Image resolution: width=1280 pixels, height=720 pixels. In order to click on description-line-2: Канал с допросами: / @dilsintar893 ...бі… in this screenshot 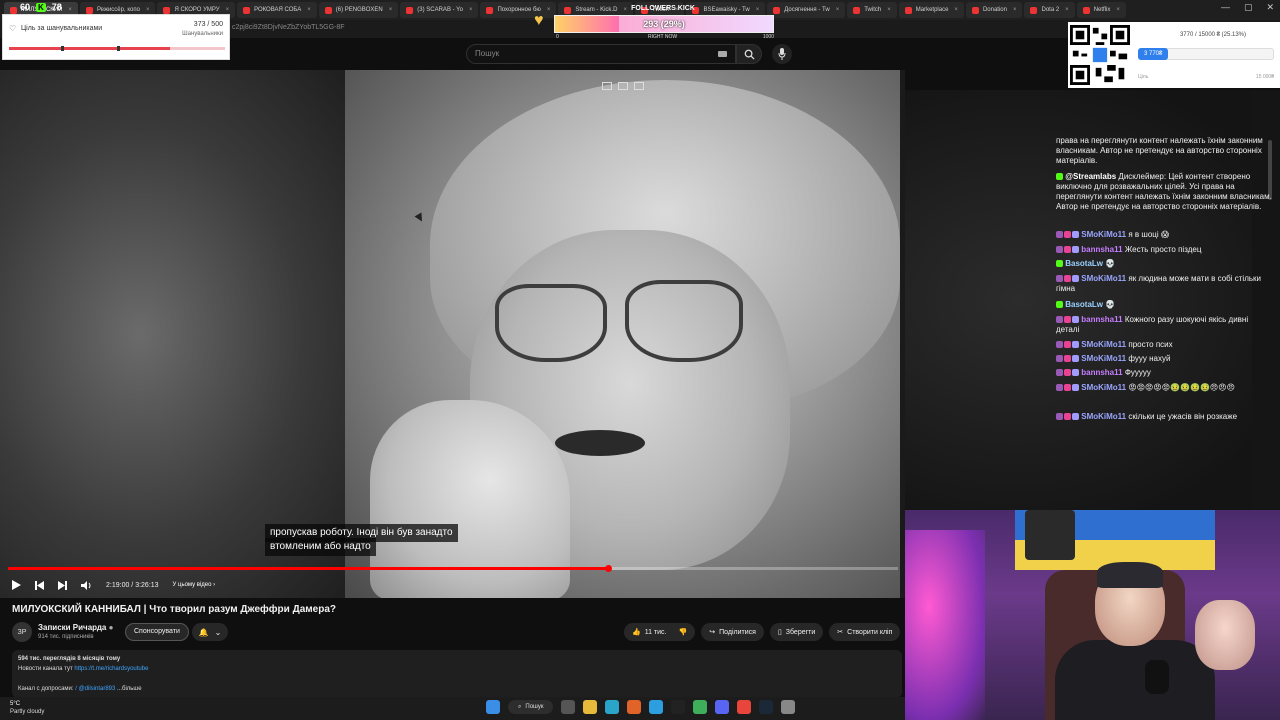, I will do `click(80, 689)`.